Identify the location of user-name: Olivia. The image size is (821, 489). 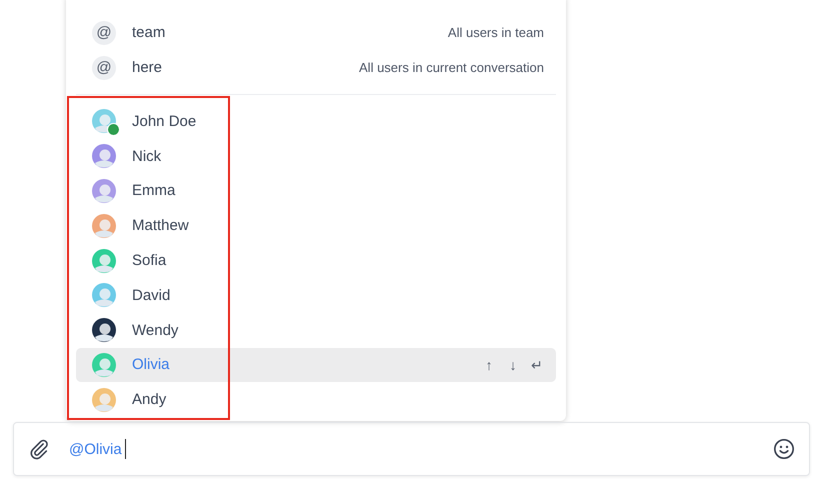
(151, 365).